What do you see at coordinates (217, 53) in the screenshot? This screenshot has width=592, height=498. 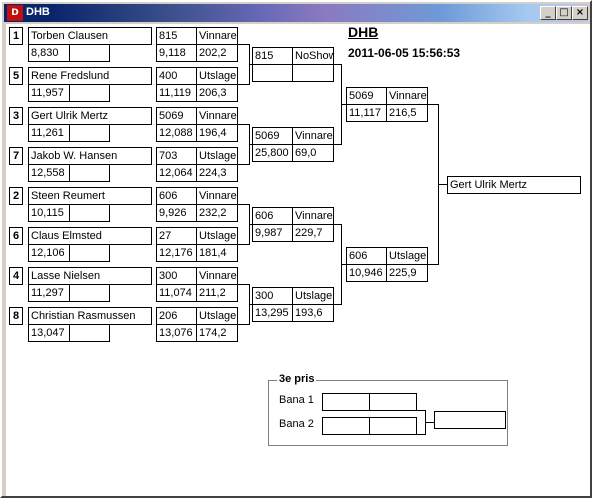 I see `result-speed-field: 202,2` at bounding box center [217, 53].